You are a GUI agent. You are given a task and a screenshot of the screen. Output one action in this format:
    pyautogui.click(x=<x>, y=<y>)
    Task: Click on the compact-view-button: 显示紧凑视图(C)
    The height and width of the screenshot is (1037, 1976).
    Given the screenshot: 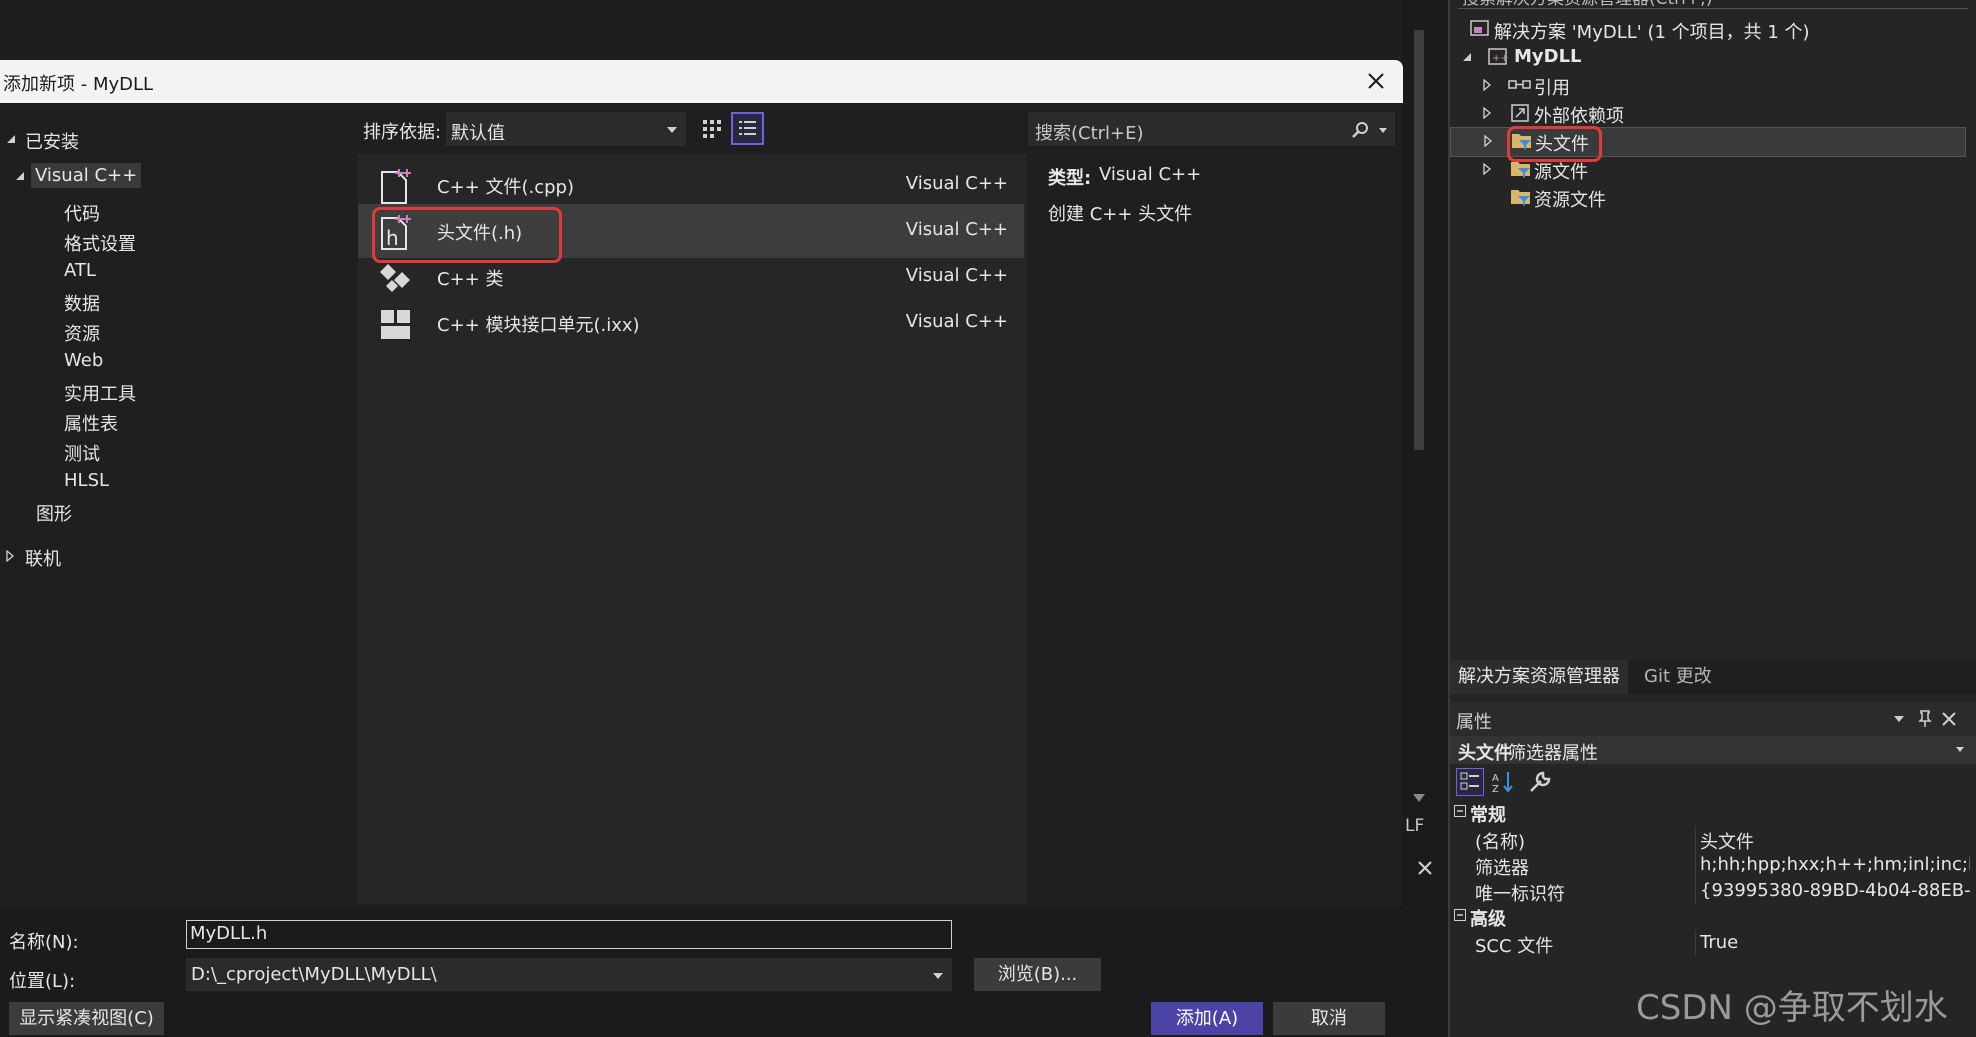 What is the action you would take?
    pyautogui.click(x=86, y=1018)
    